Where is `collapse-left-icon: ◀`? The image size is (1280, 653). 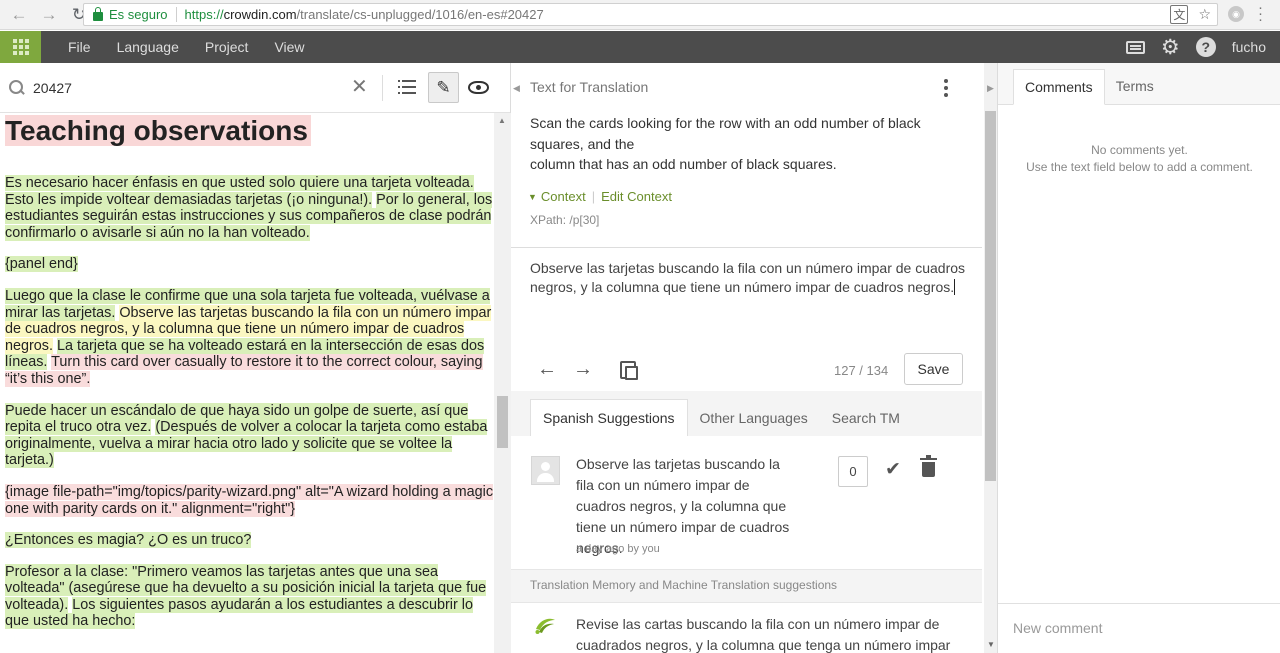
collapse-left-icon: ◀ is located at coordinates (516, 88).